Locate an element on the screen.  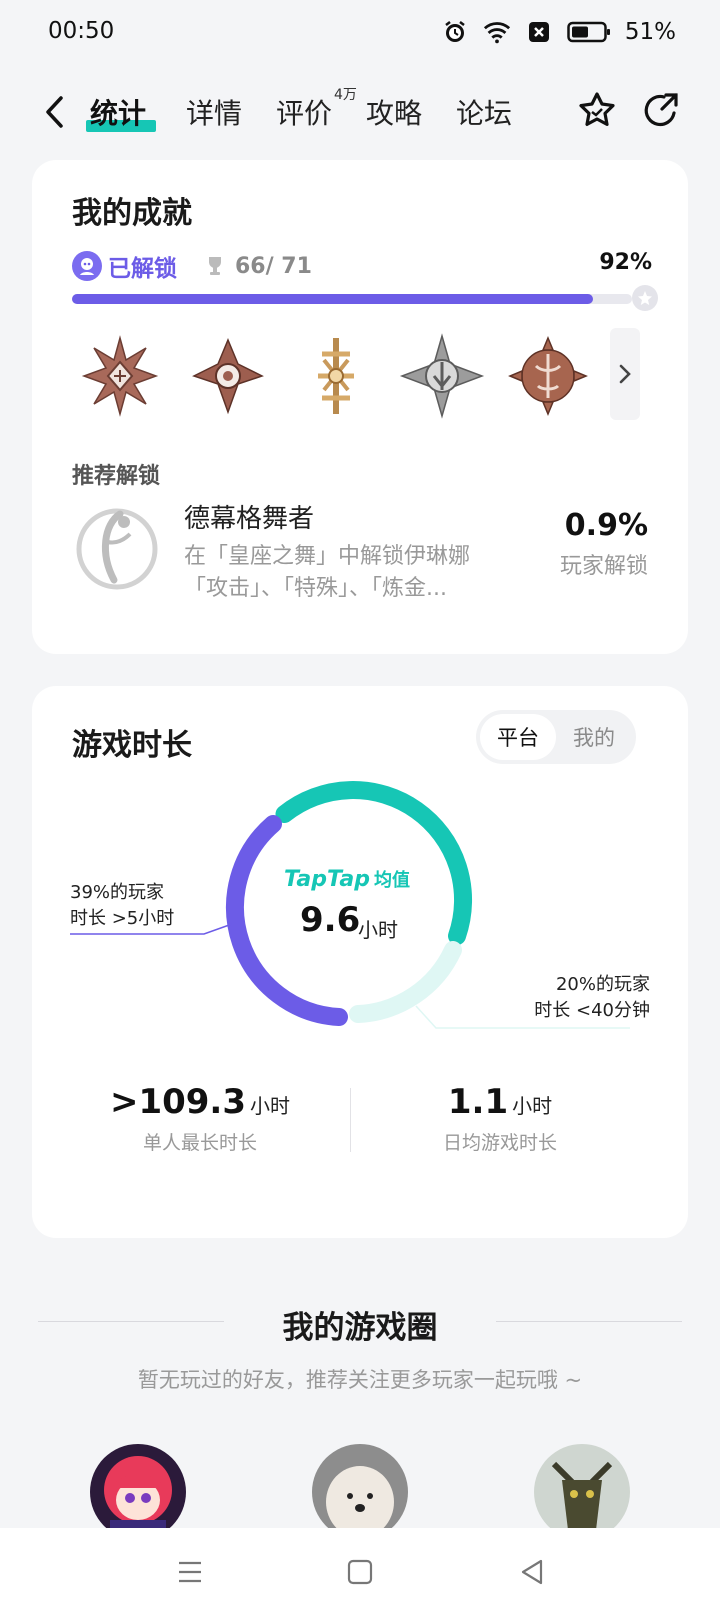
battery-icon is located at coordinates (589, 32).